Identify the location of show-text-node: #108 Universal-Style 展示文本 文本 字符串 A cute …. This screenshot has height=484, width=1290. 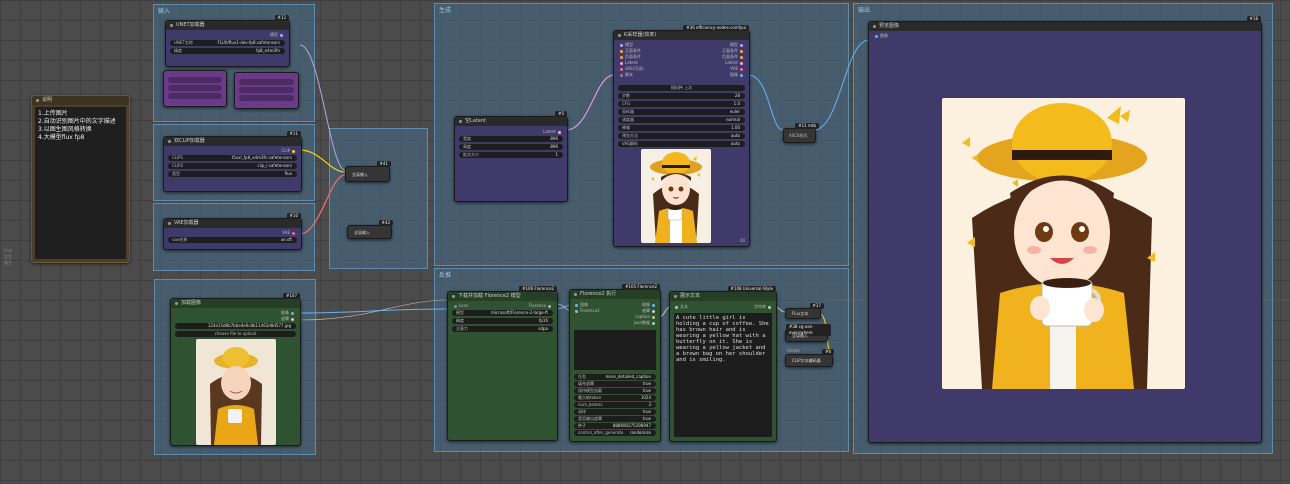
(723, 364).